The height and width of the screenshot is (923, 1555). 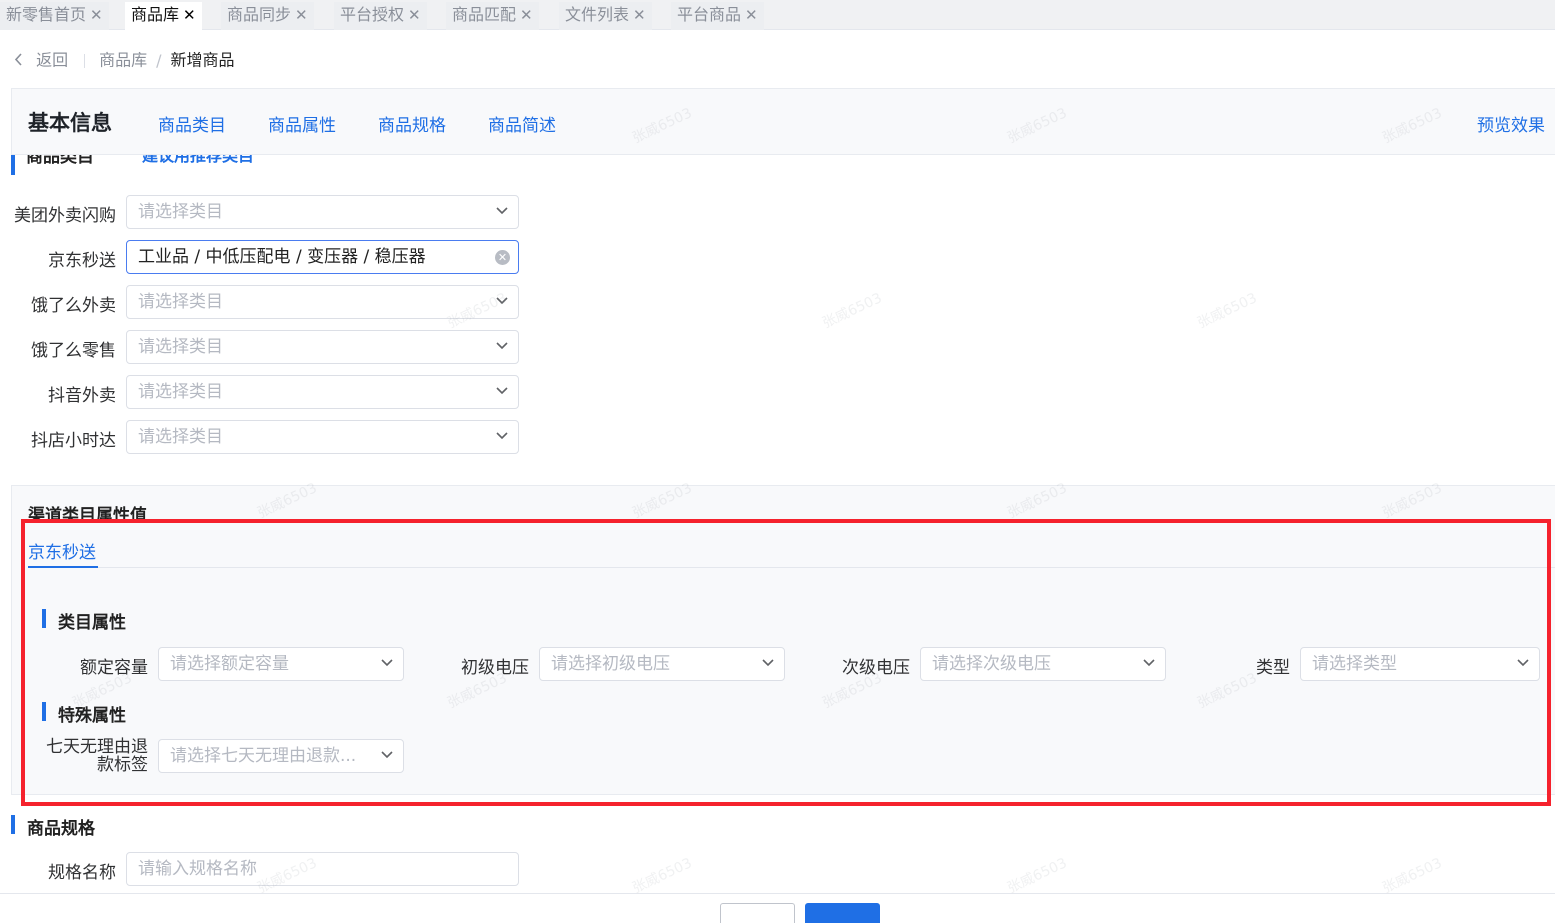 What do you see at coordinates (82, 396) in the screenshot?
I see `field-label: 抖音外卖` at bounding box center [82, 396].